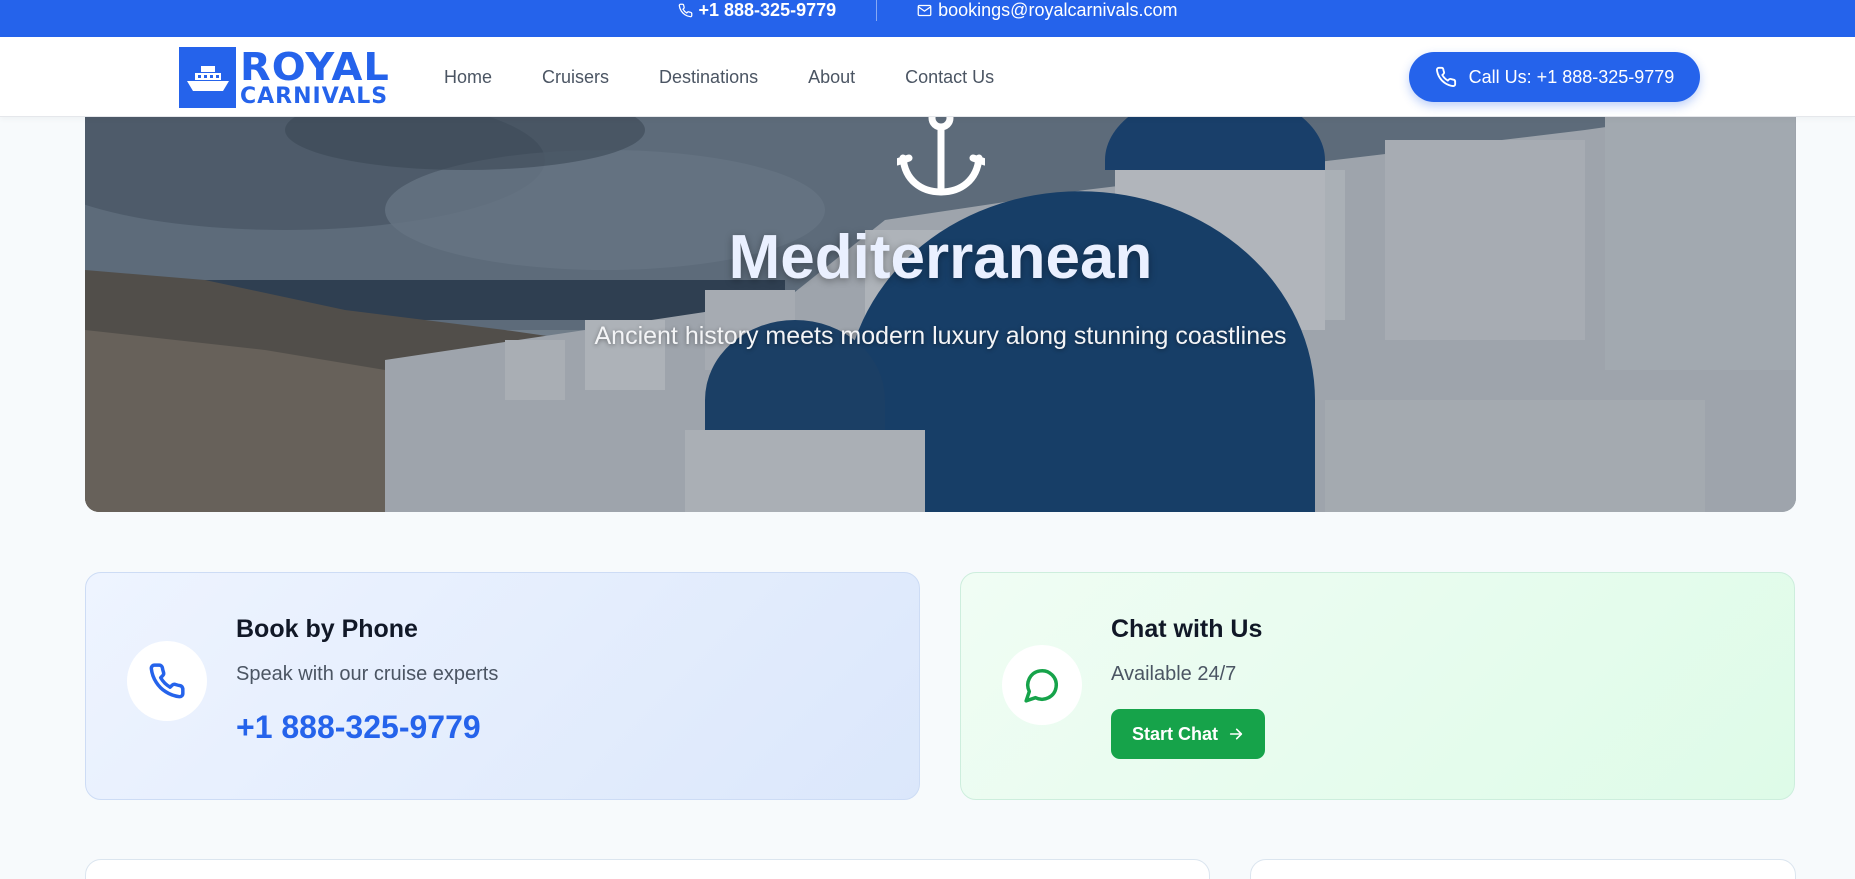 The image size is (1855, 879). I want to click on nav-contact-us: Contact Us, so click(949, 77).